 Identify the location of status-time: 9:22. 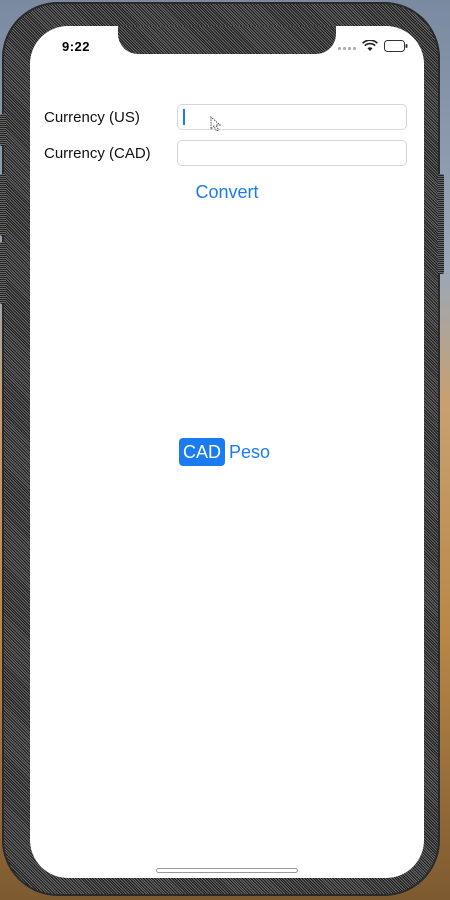
(76, 46).